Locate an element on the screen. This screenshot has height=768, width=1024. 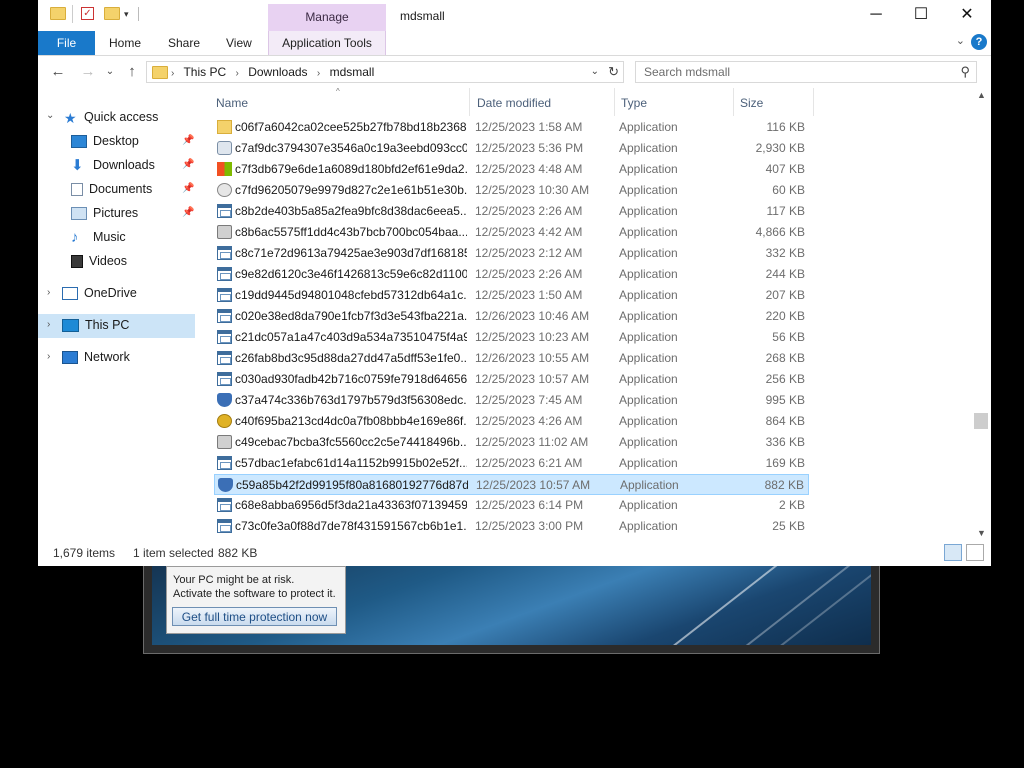
music-icon: ♪ is located at coordinates (75, 237).